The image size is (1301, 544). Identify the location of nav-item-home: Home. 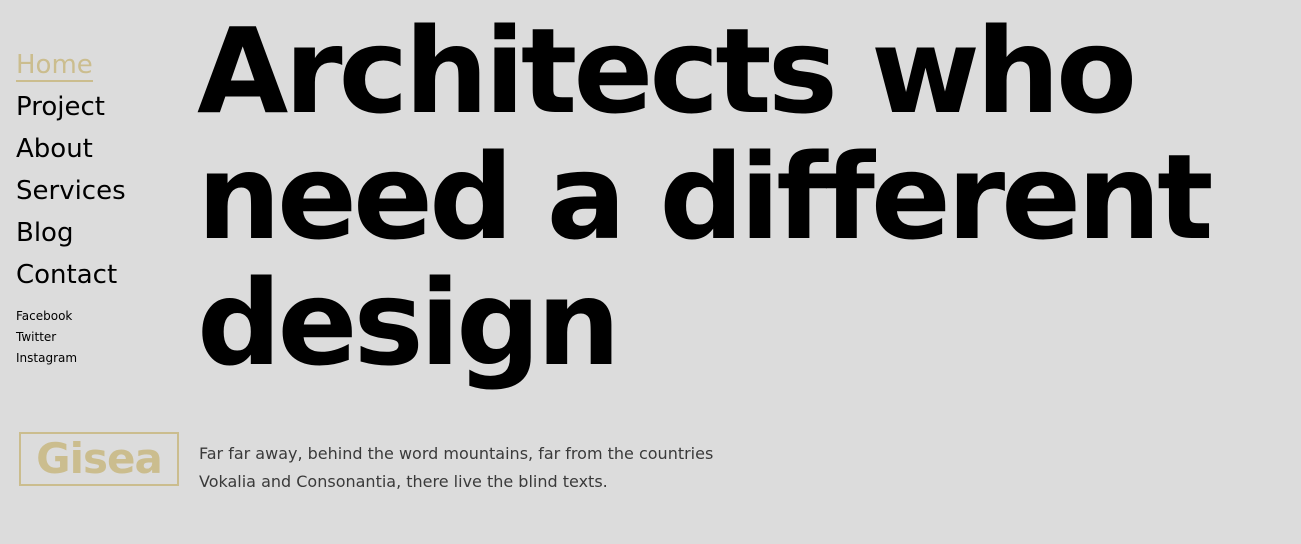
(101, 65).